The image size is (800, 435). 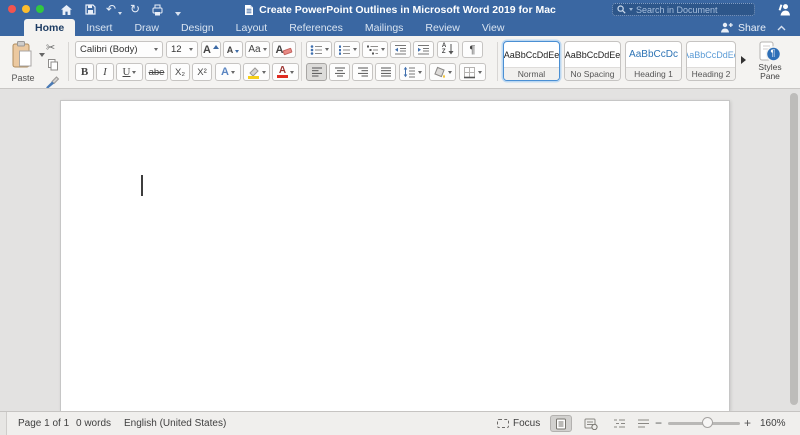 What do you see at coordinates (316, 27) in the screenshot?
I see `tab-references: References` at bounding box center [316, 27].